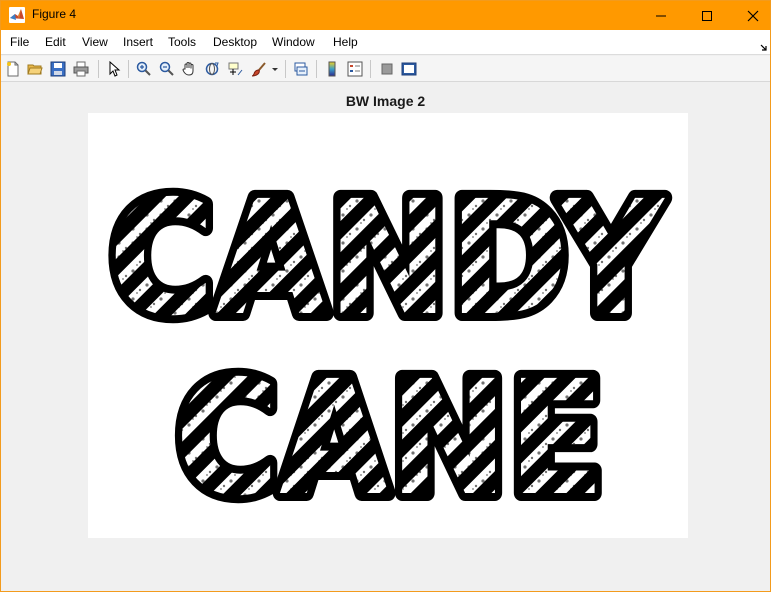  What do you see at coordinates (764, 45) in the screenshot?
I see `dock-arrow-icon` at bounding box center [764, 45].